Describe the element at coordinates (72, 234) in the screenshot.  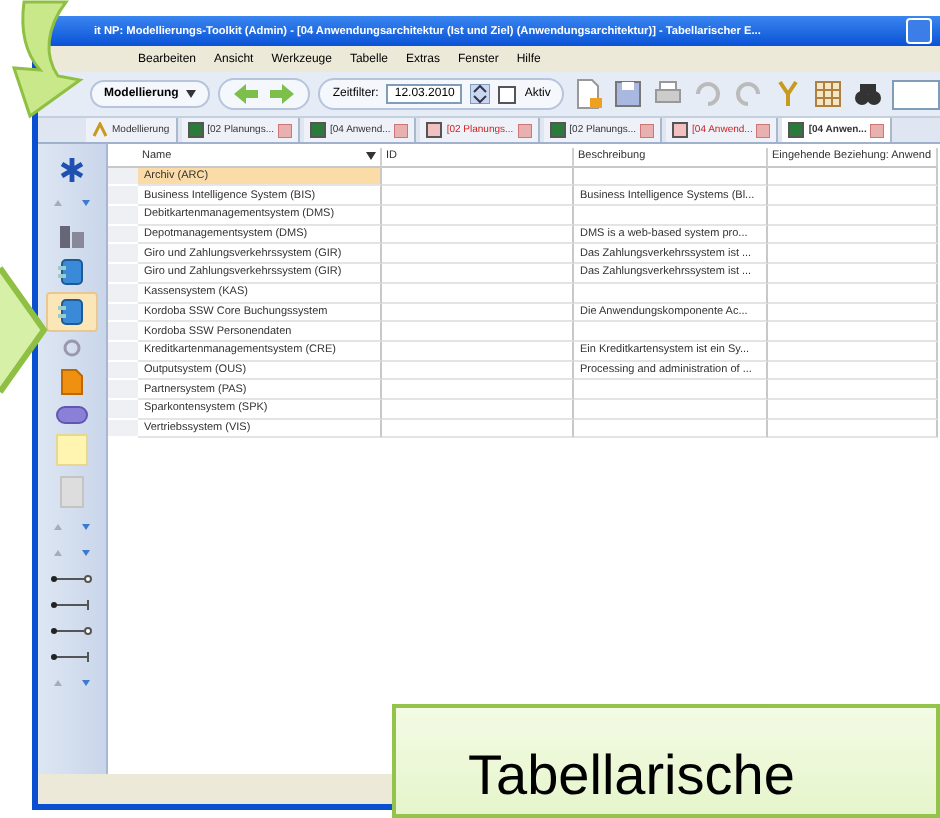
I see `building-icon` at that location.